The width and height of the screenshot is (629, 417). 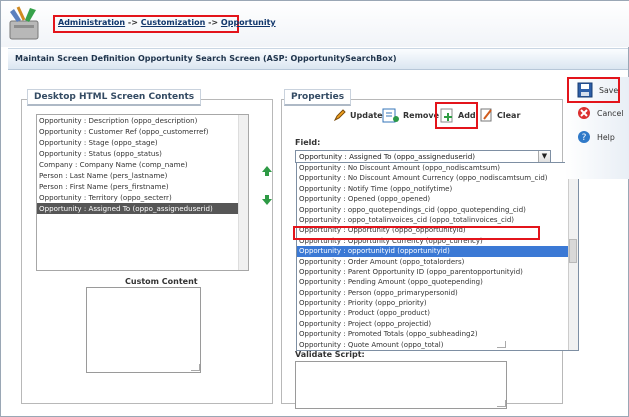 I want to click on update-button: Update, so click(x=358, y=115).